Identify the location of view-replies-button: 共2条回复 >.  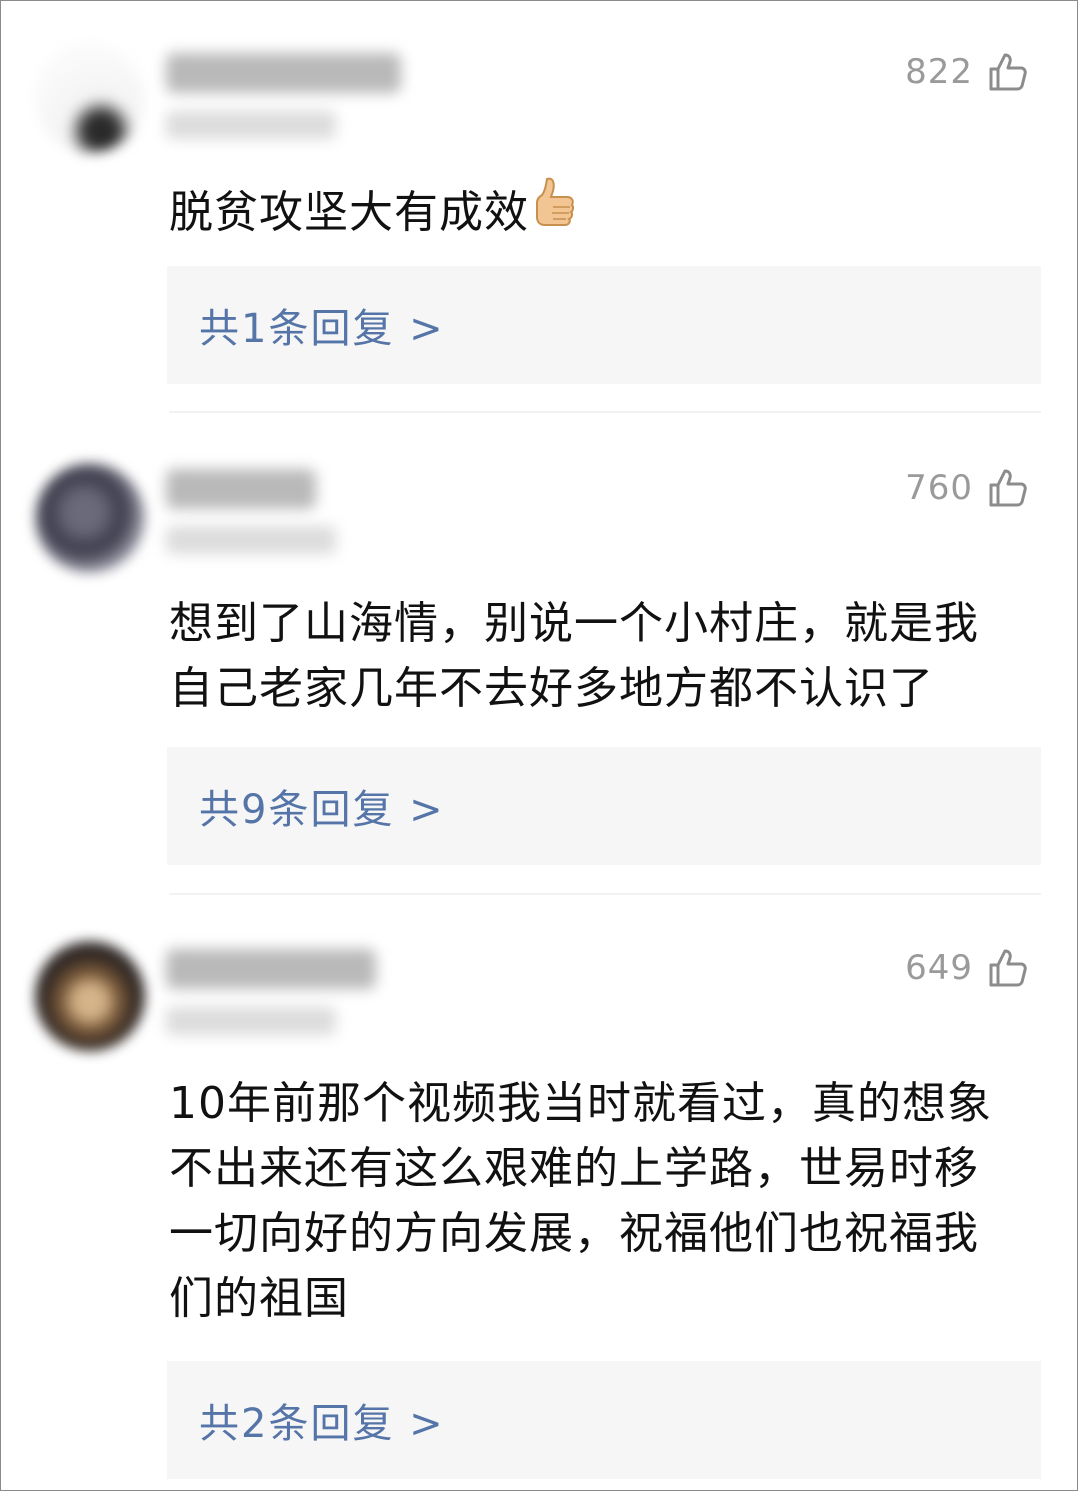
(604, 1420).